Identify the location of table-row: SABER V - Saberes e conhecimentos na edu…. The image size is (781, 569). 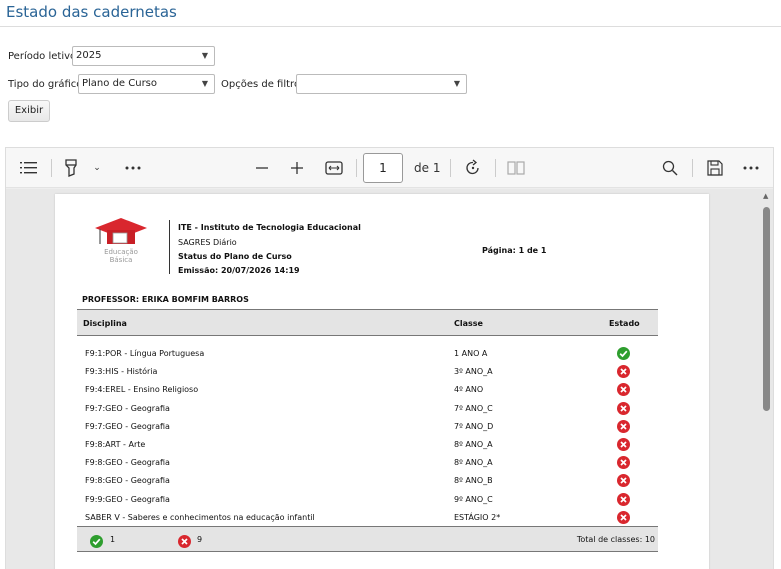
(367, 518).